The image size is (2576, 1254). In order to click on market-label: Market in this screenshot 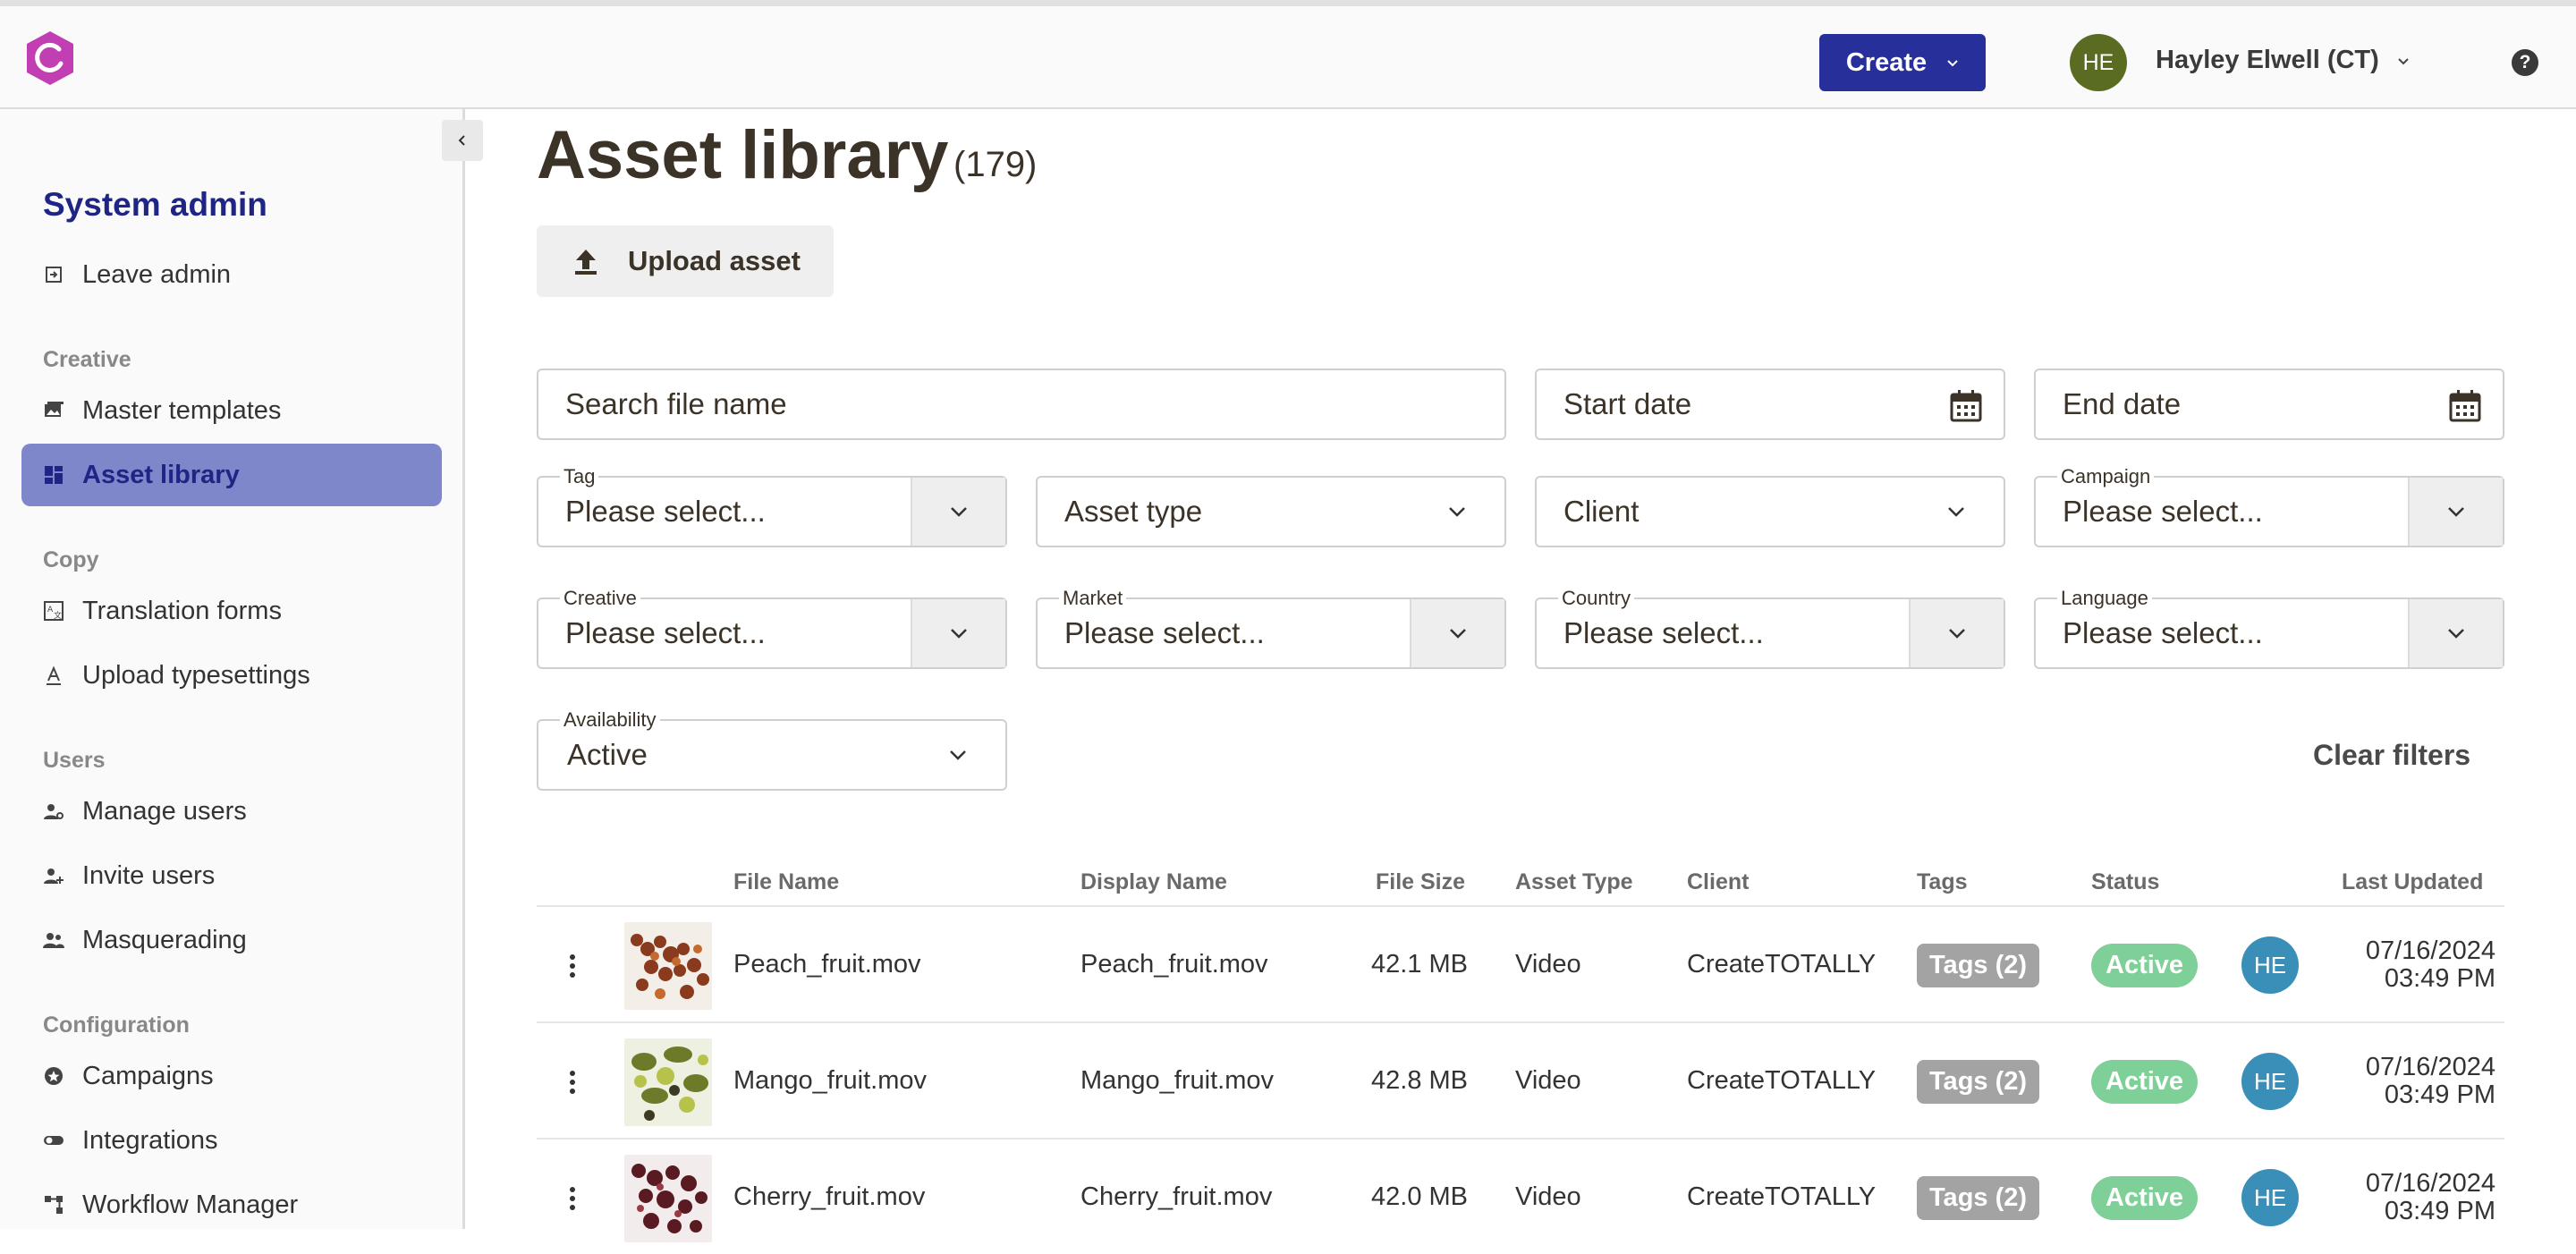, I will do `click(1093, 598)`.